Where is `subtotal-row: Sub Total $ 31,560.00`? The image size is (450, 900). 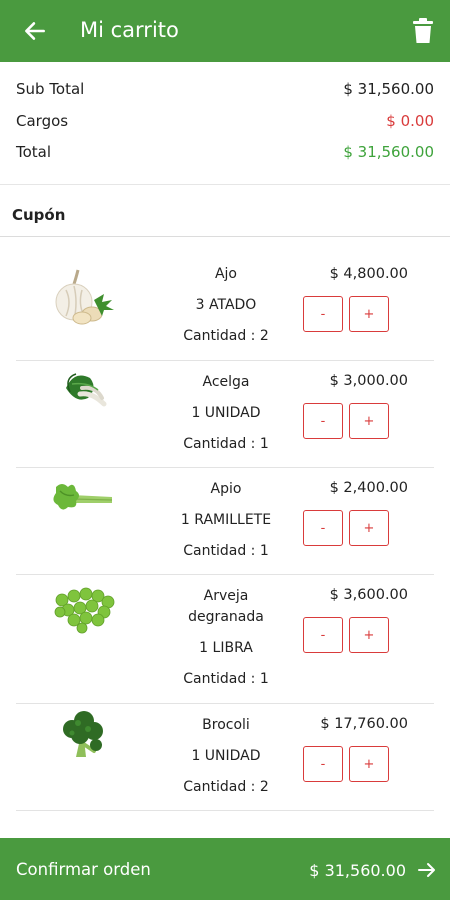
subtotal-row: Sub Total $ 31,560.00 is located at coordinates (225, 92).